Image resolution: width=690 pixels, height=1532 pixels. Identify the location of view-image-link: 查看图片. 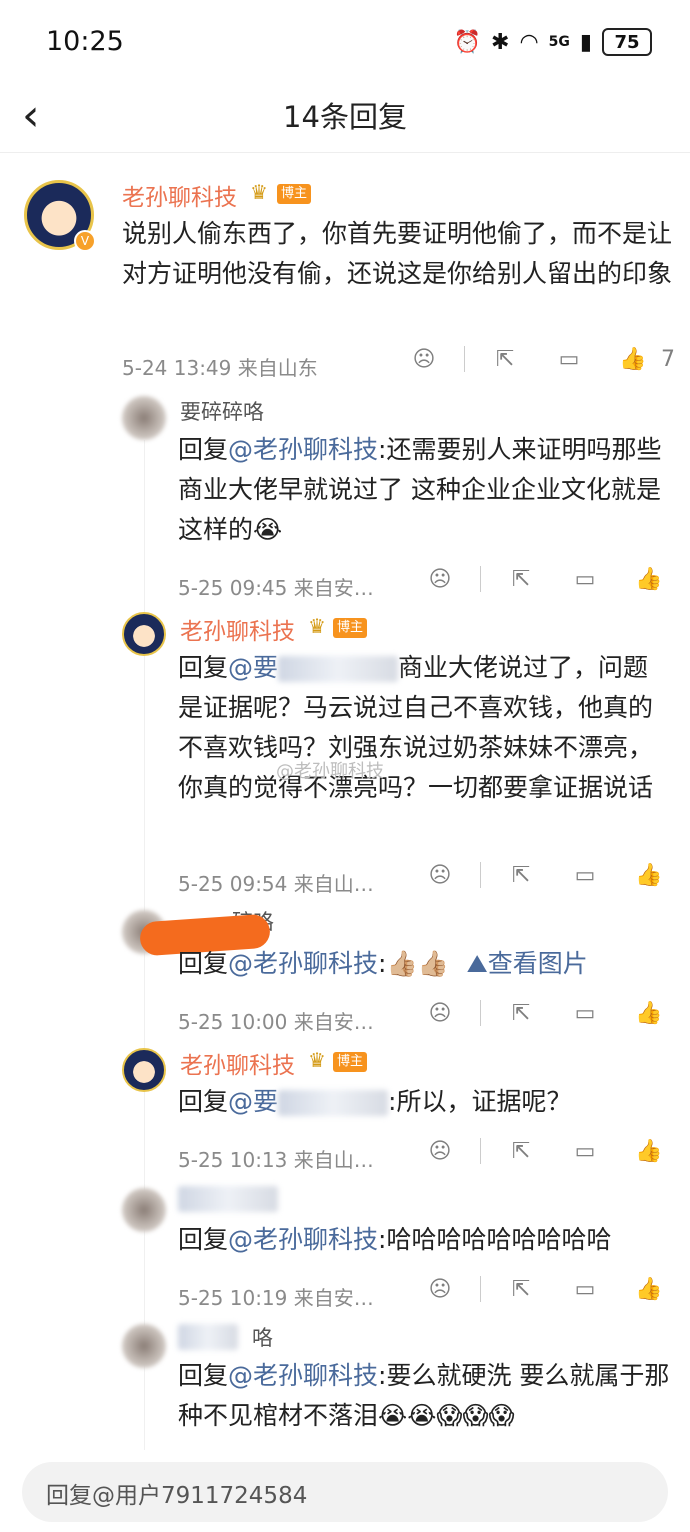
(538, 963).